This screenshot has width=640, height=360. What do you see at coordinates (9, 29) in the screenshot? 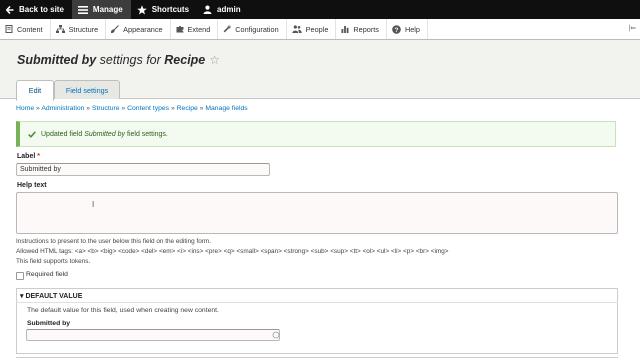
I see `file-icon` at bounding box center [9, 29].